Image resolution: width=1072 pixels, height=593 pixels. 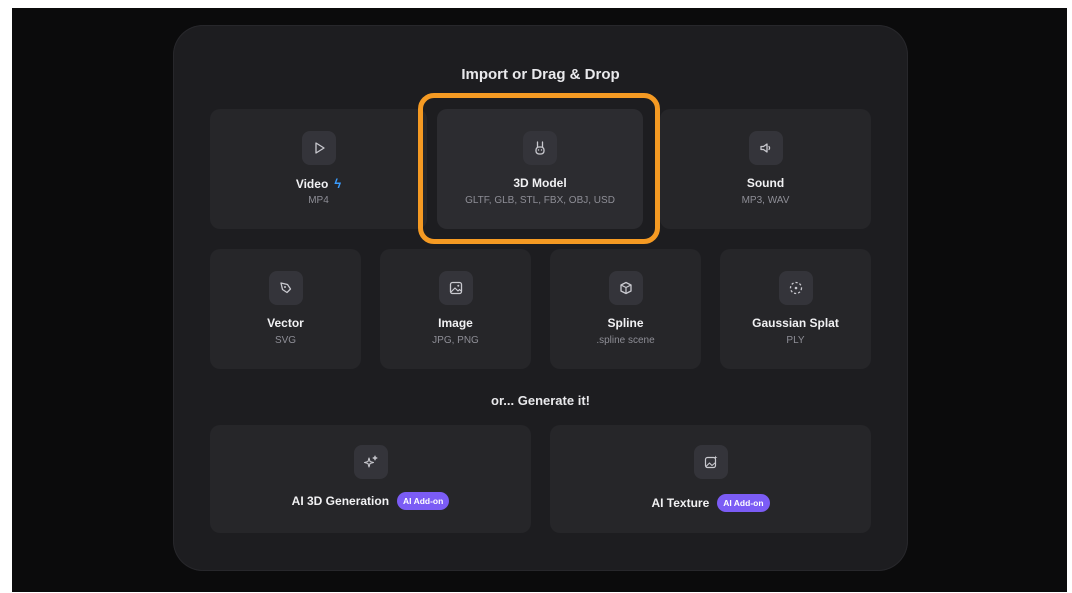 What do you see at coordinates (285, 288) in the screenshot?
I see `pen-tool-icon` at bounding box center [285, 288].